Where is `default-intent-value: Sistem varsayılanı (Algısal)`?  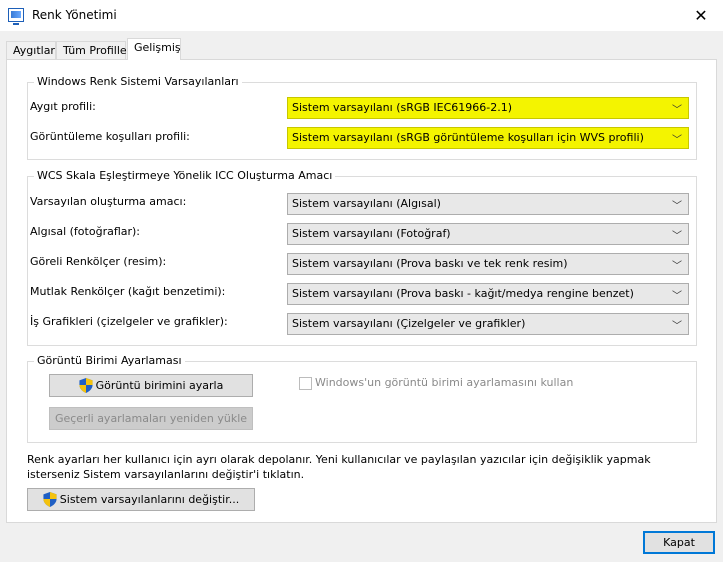
default-intent-value: Sistem varsayılanı (Algısal) is located at coordinates (366, 203).